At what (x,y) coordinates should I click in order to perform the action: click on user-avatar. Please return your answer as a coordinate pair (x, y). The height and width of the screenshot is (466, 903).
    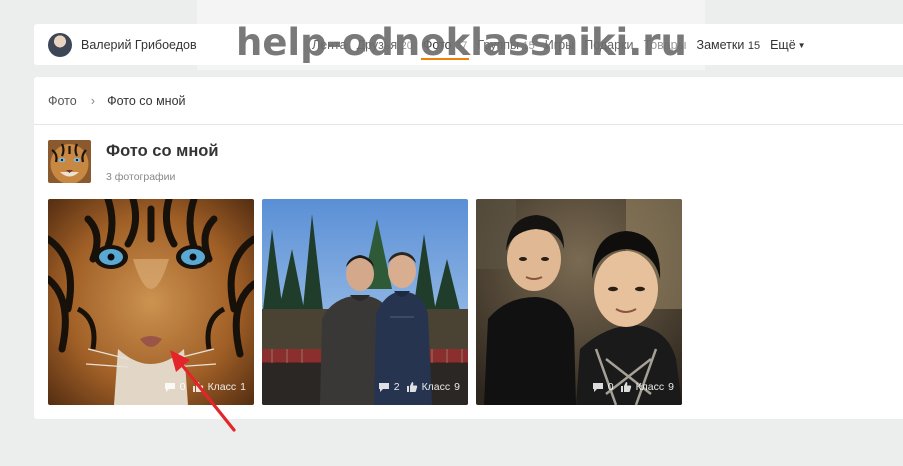
    Looking at the image, I should click on (60, 44).